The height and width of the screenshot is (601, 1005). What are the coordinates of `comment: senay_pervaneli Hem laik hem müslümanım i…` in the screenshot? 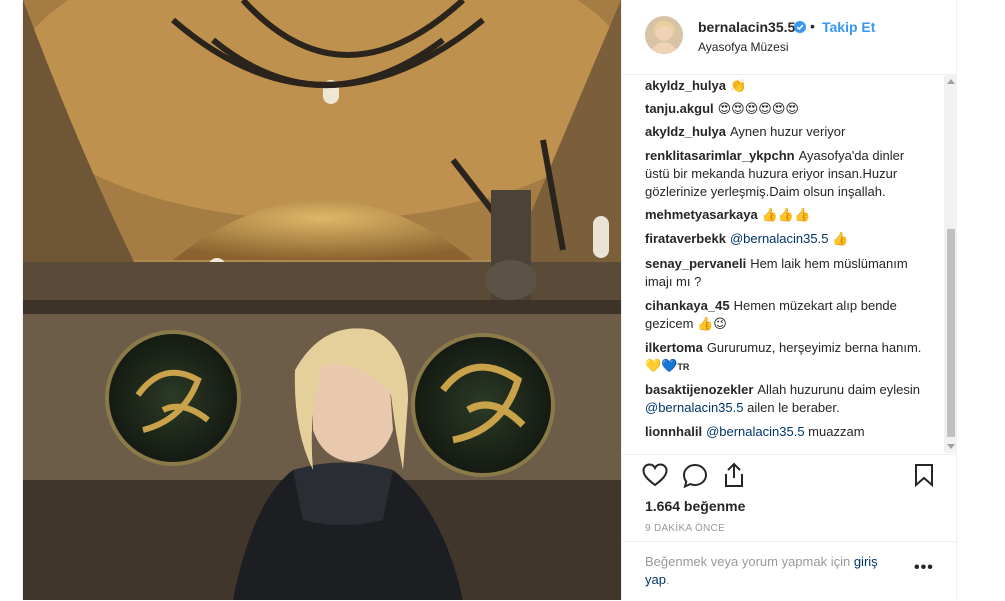 It's located at (787, 273).